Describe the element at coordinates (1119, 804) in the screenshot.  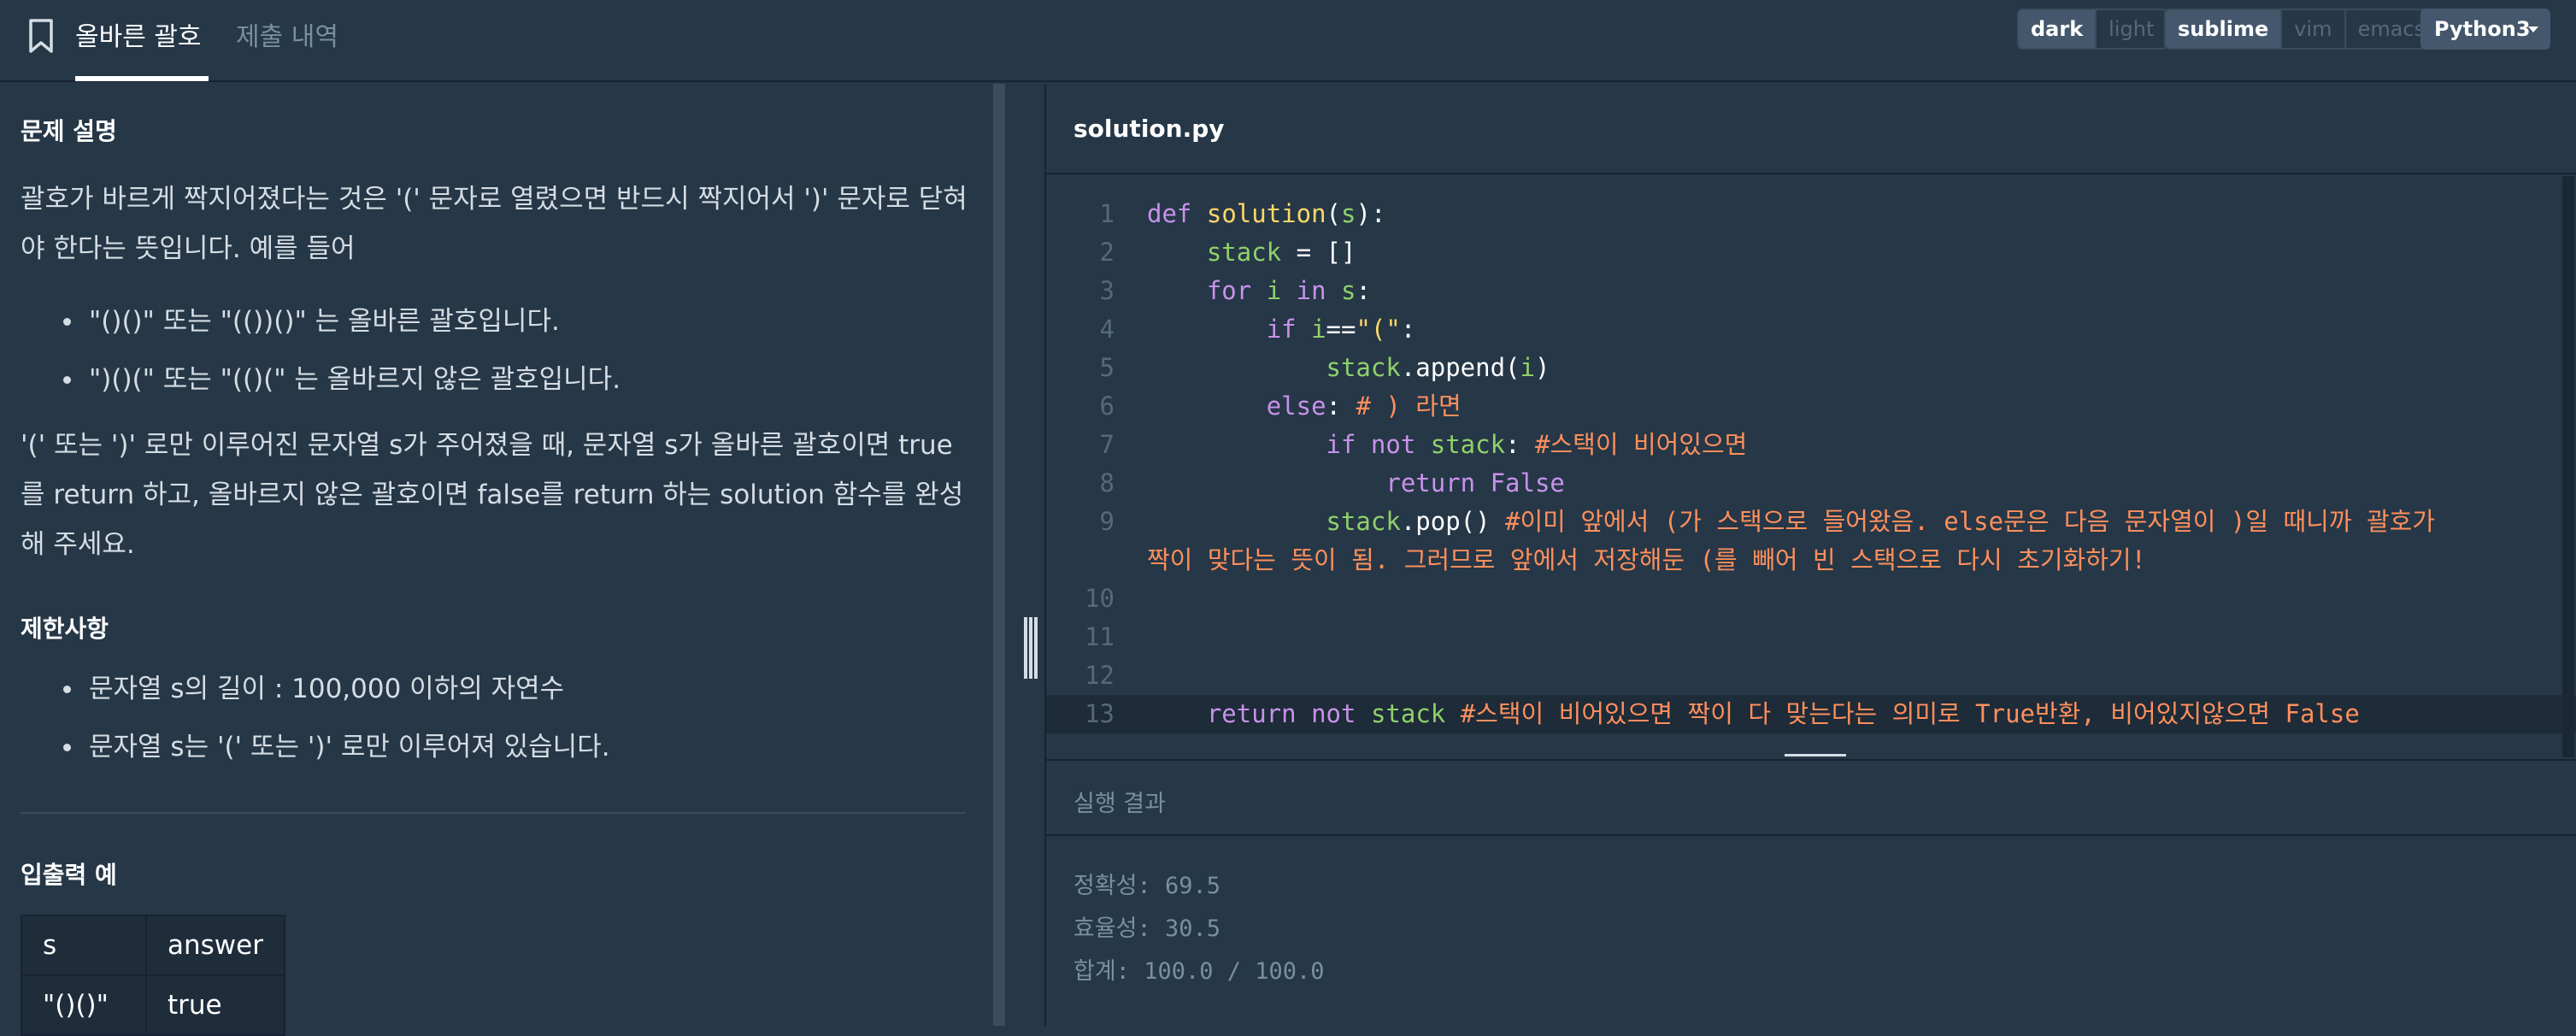
I see `result-title: 실행 결과` at that location.